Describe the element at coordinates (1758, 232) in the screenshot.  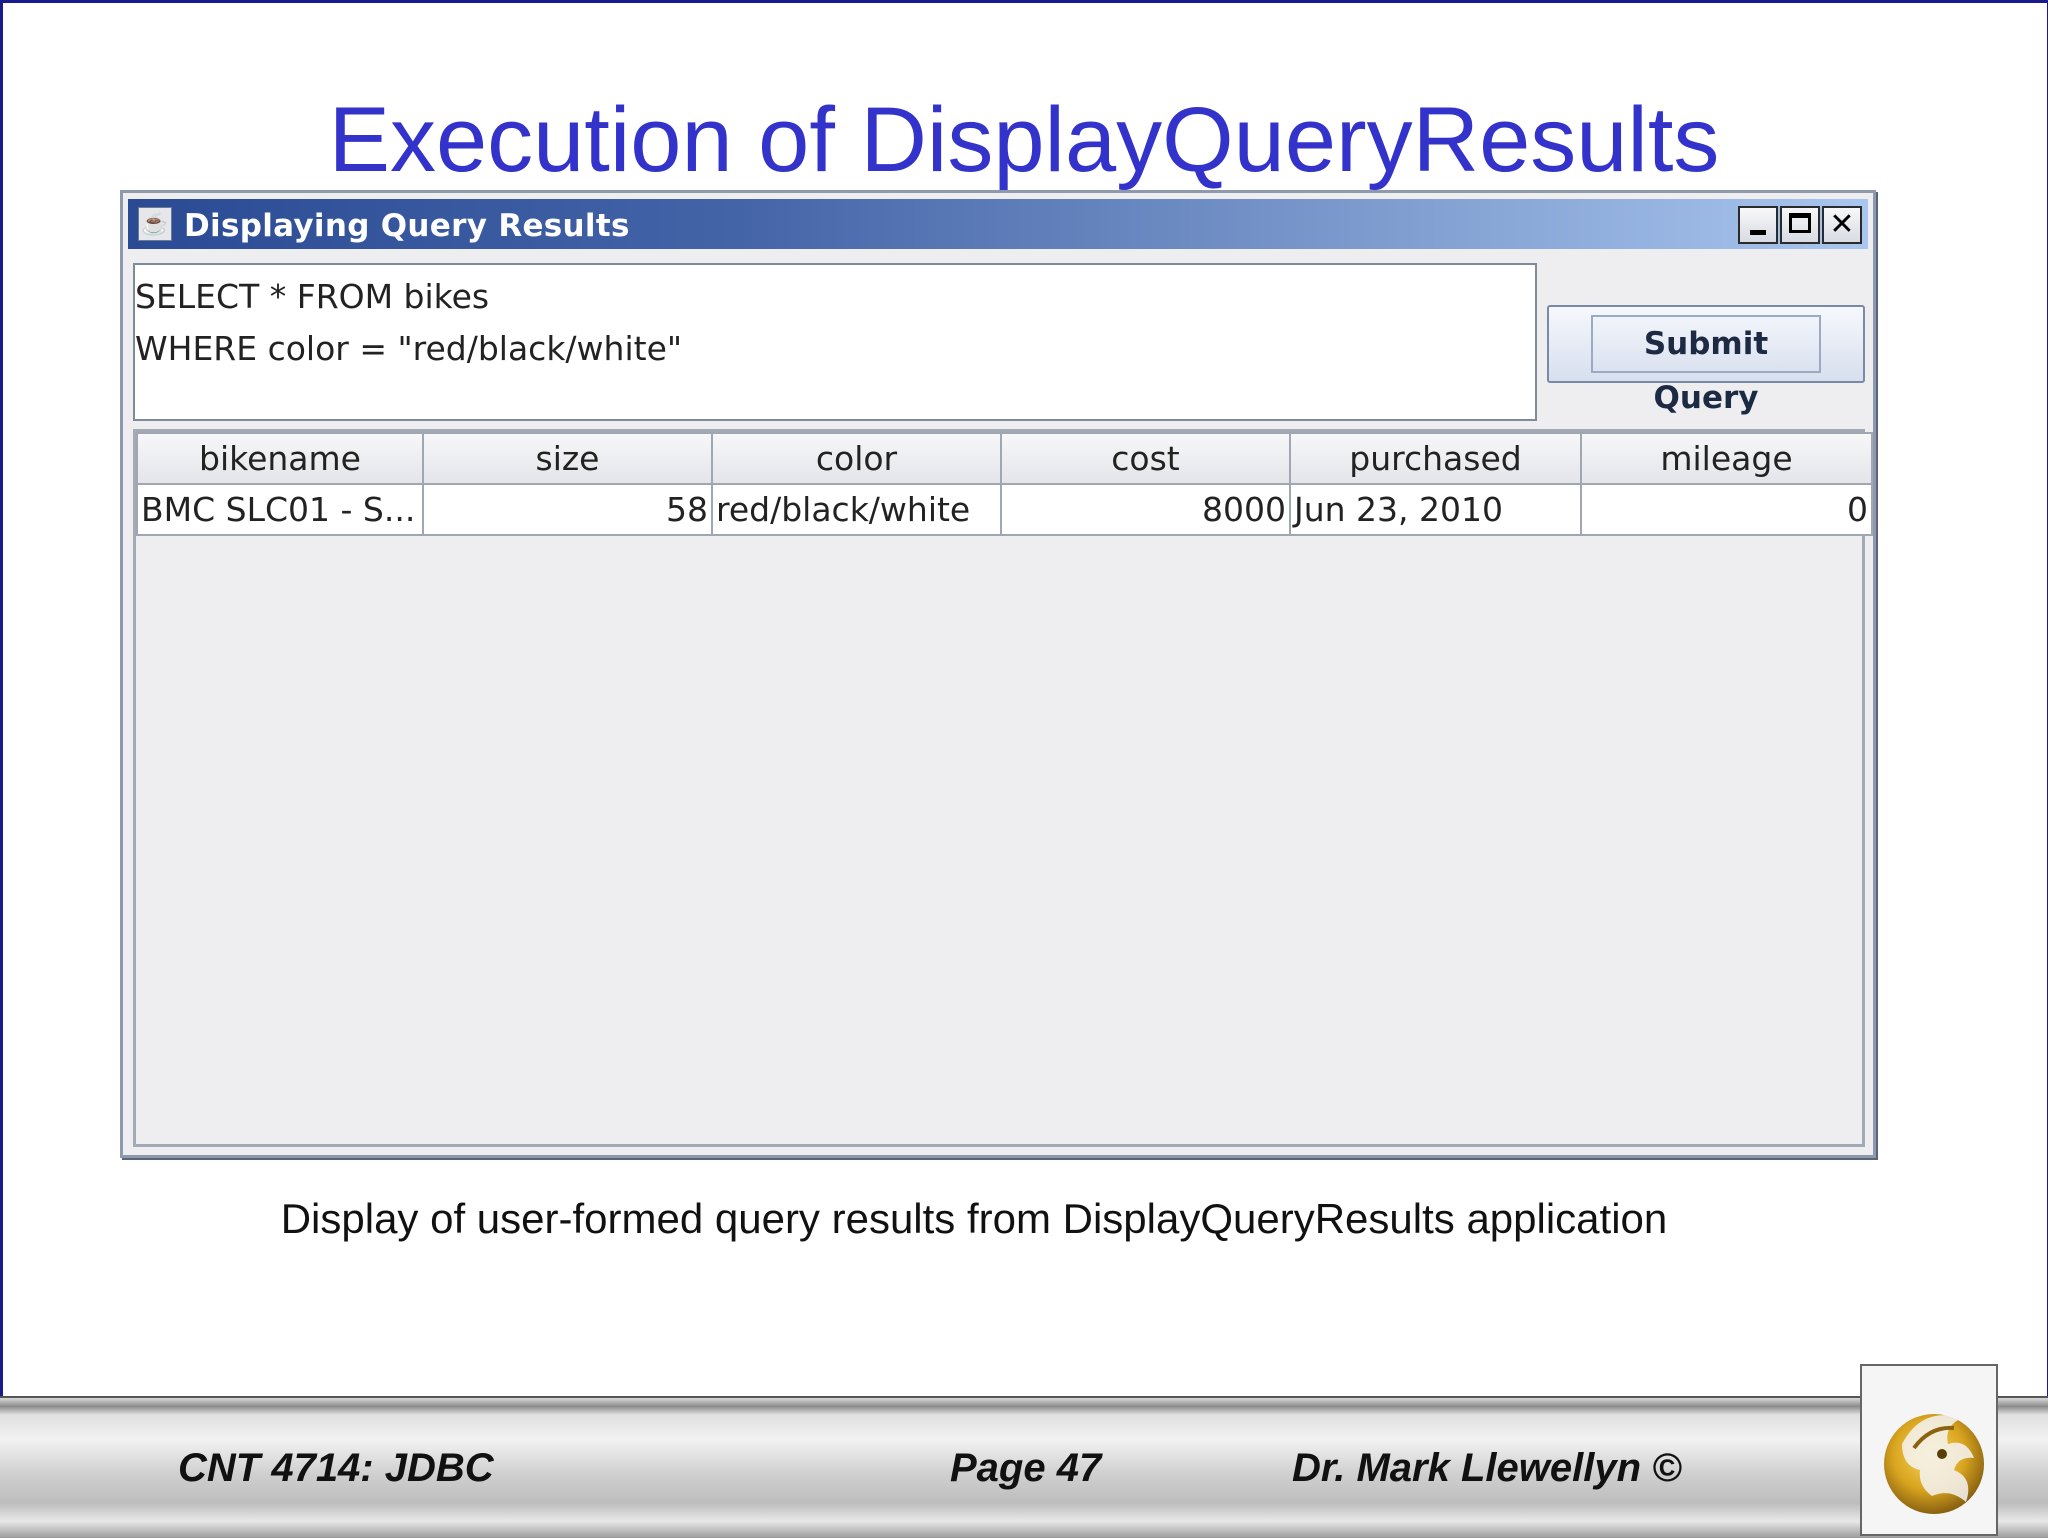
I see `minimize-icon` at that location.